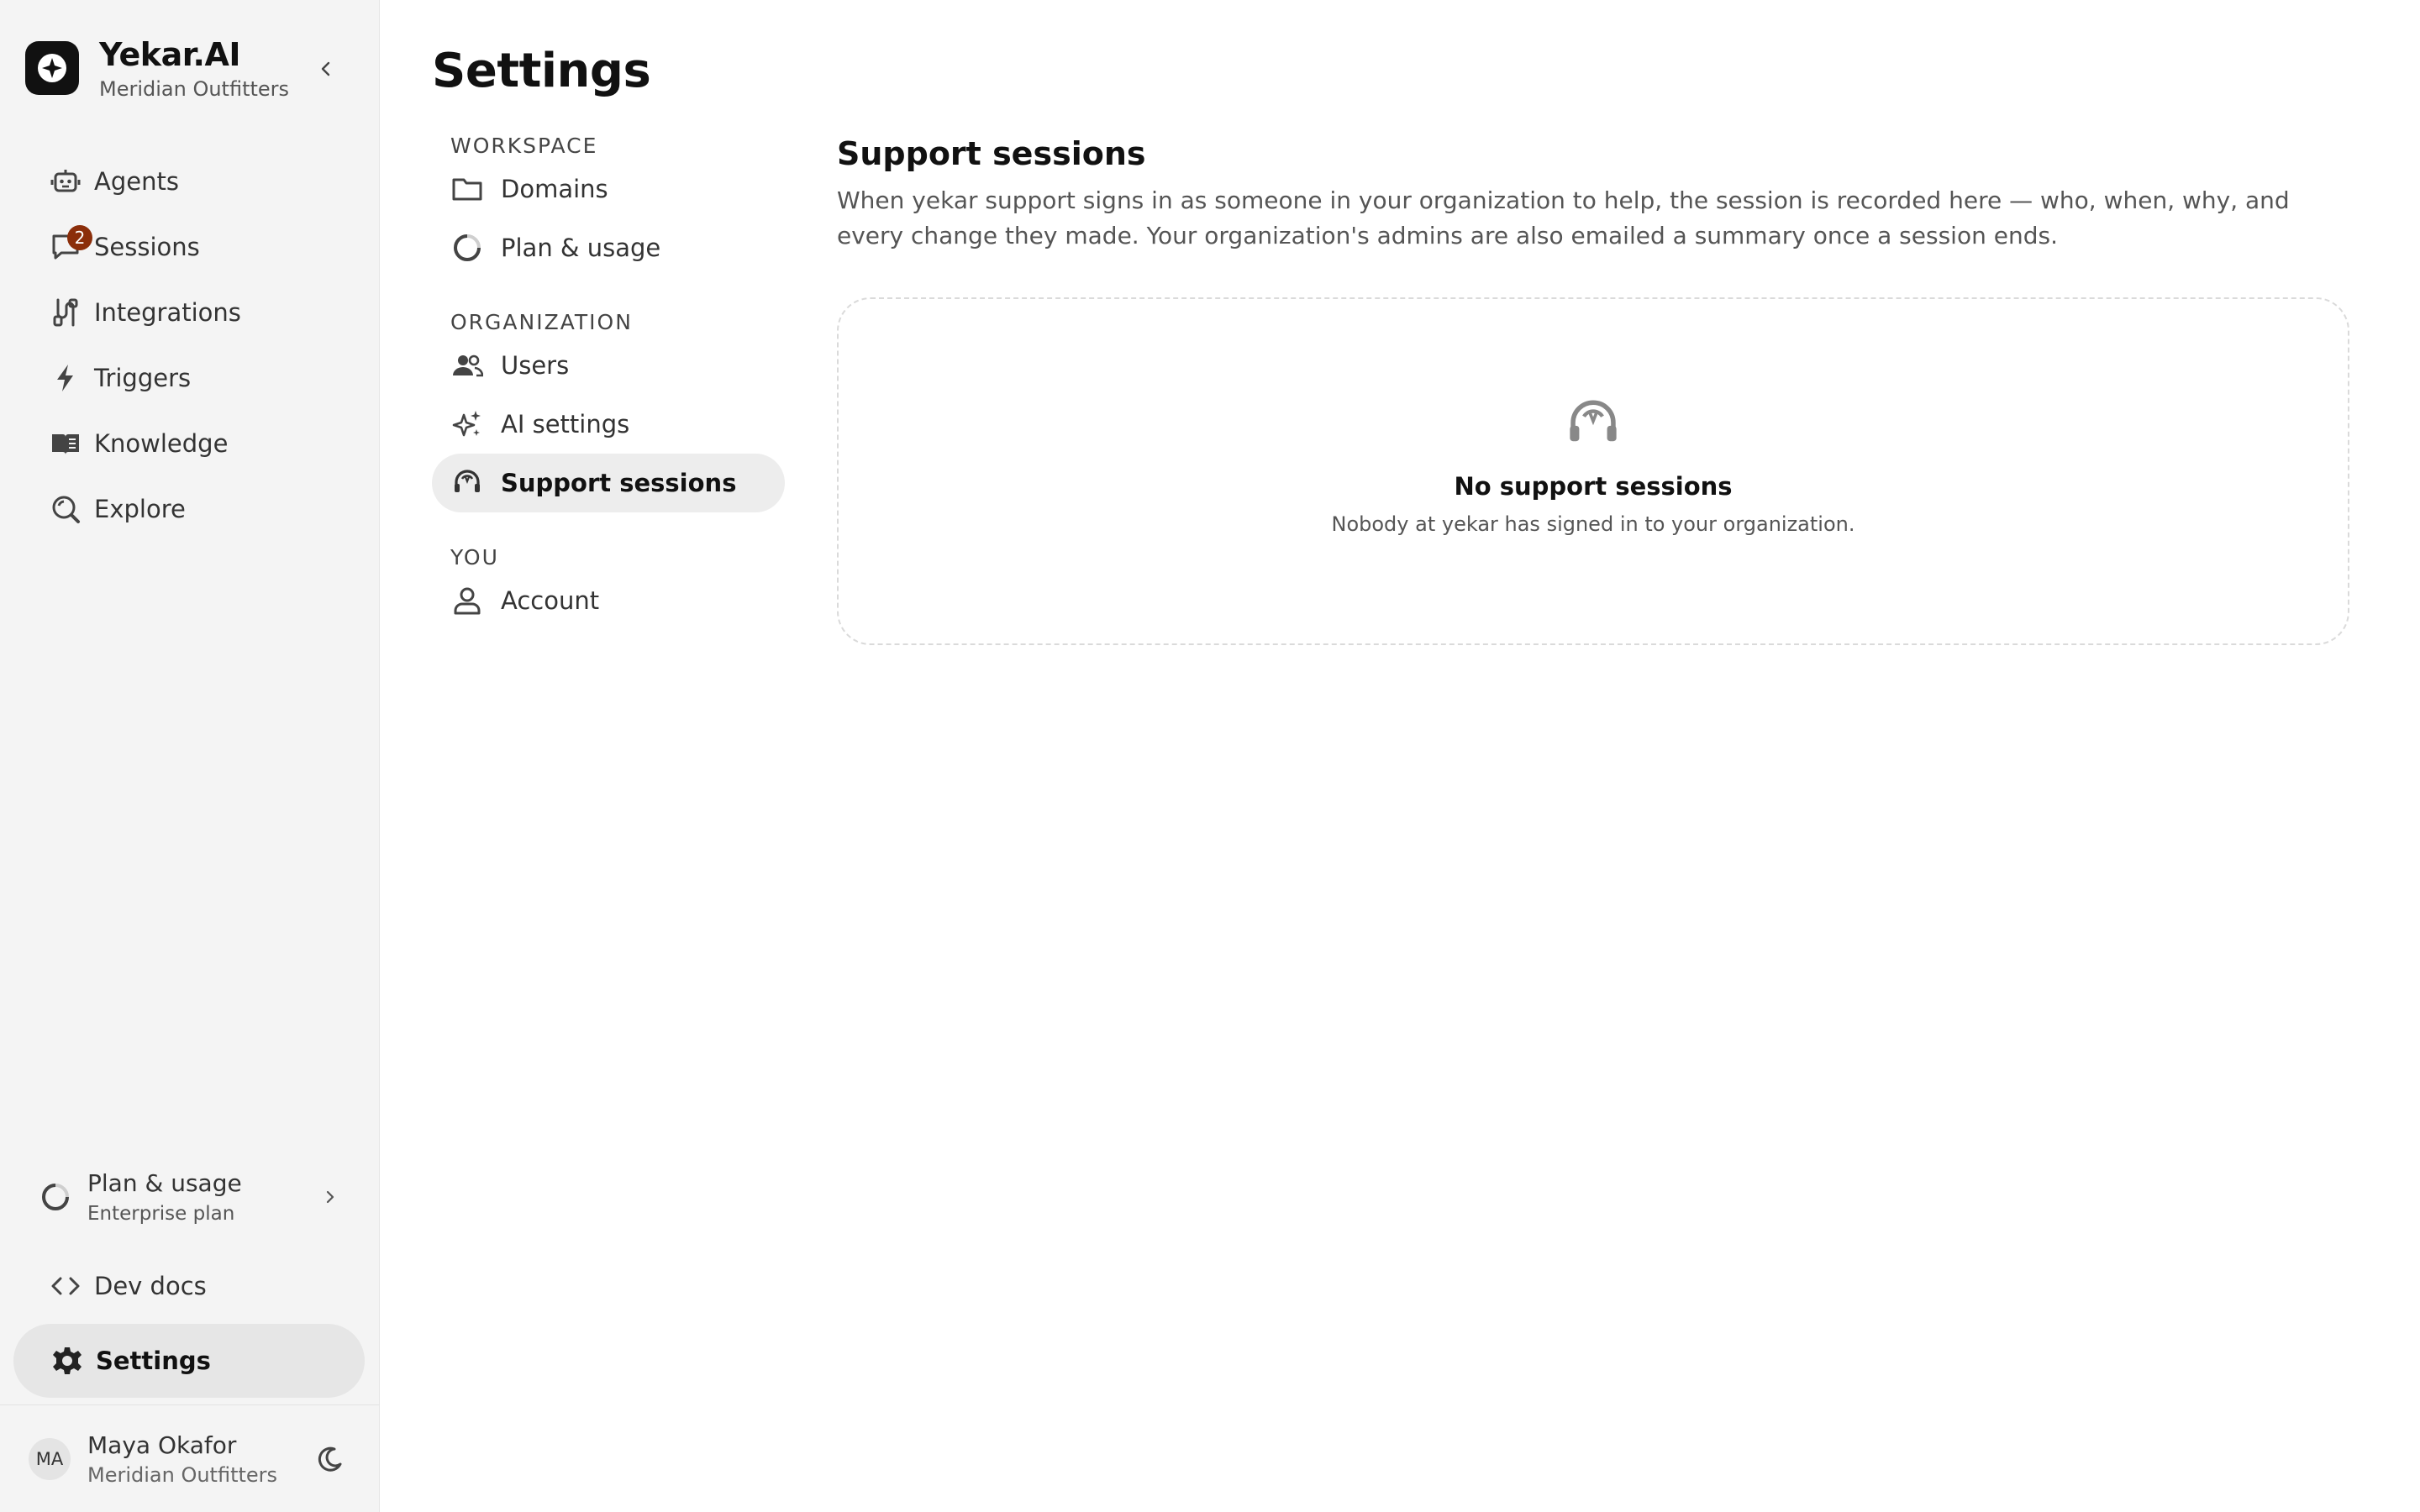 The height and width of the screenshot is (1512, 2420). What do you see at coordinates (65, 378) in the screenshot?
I see `bolt-icon` at bounding box center [65, 378].